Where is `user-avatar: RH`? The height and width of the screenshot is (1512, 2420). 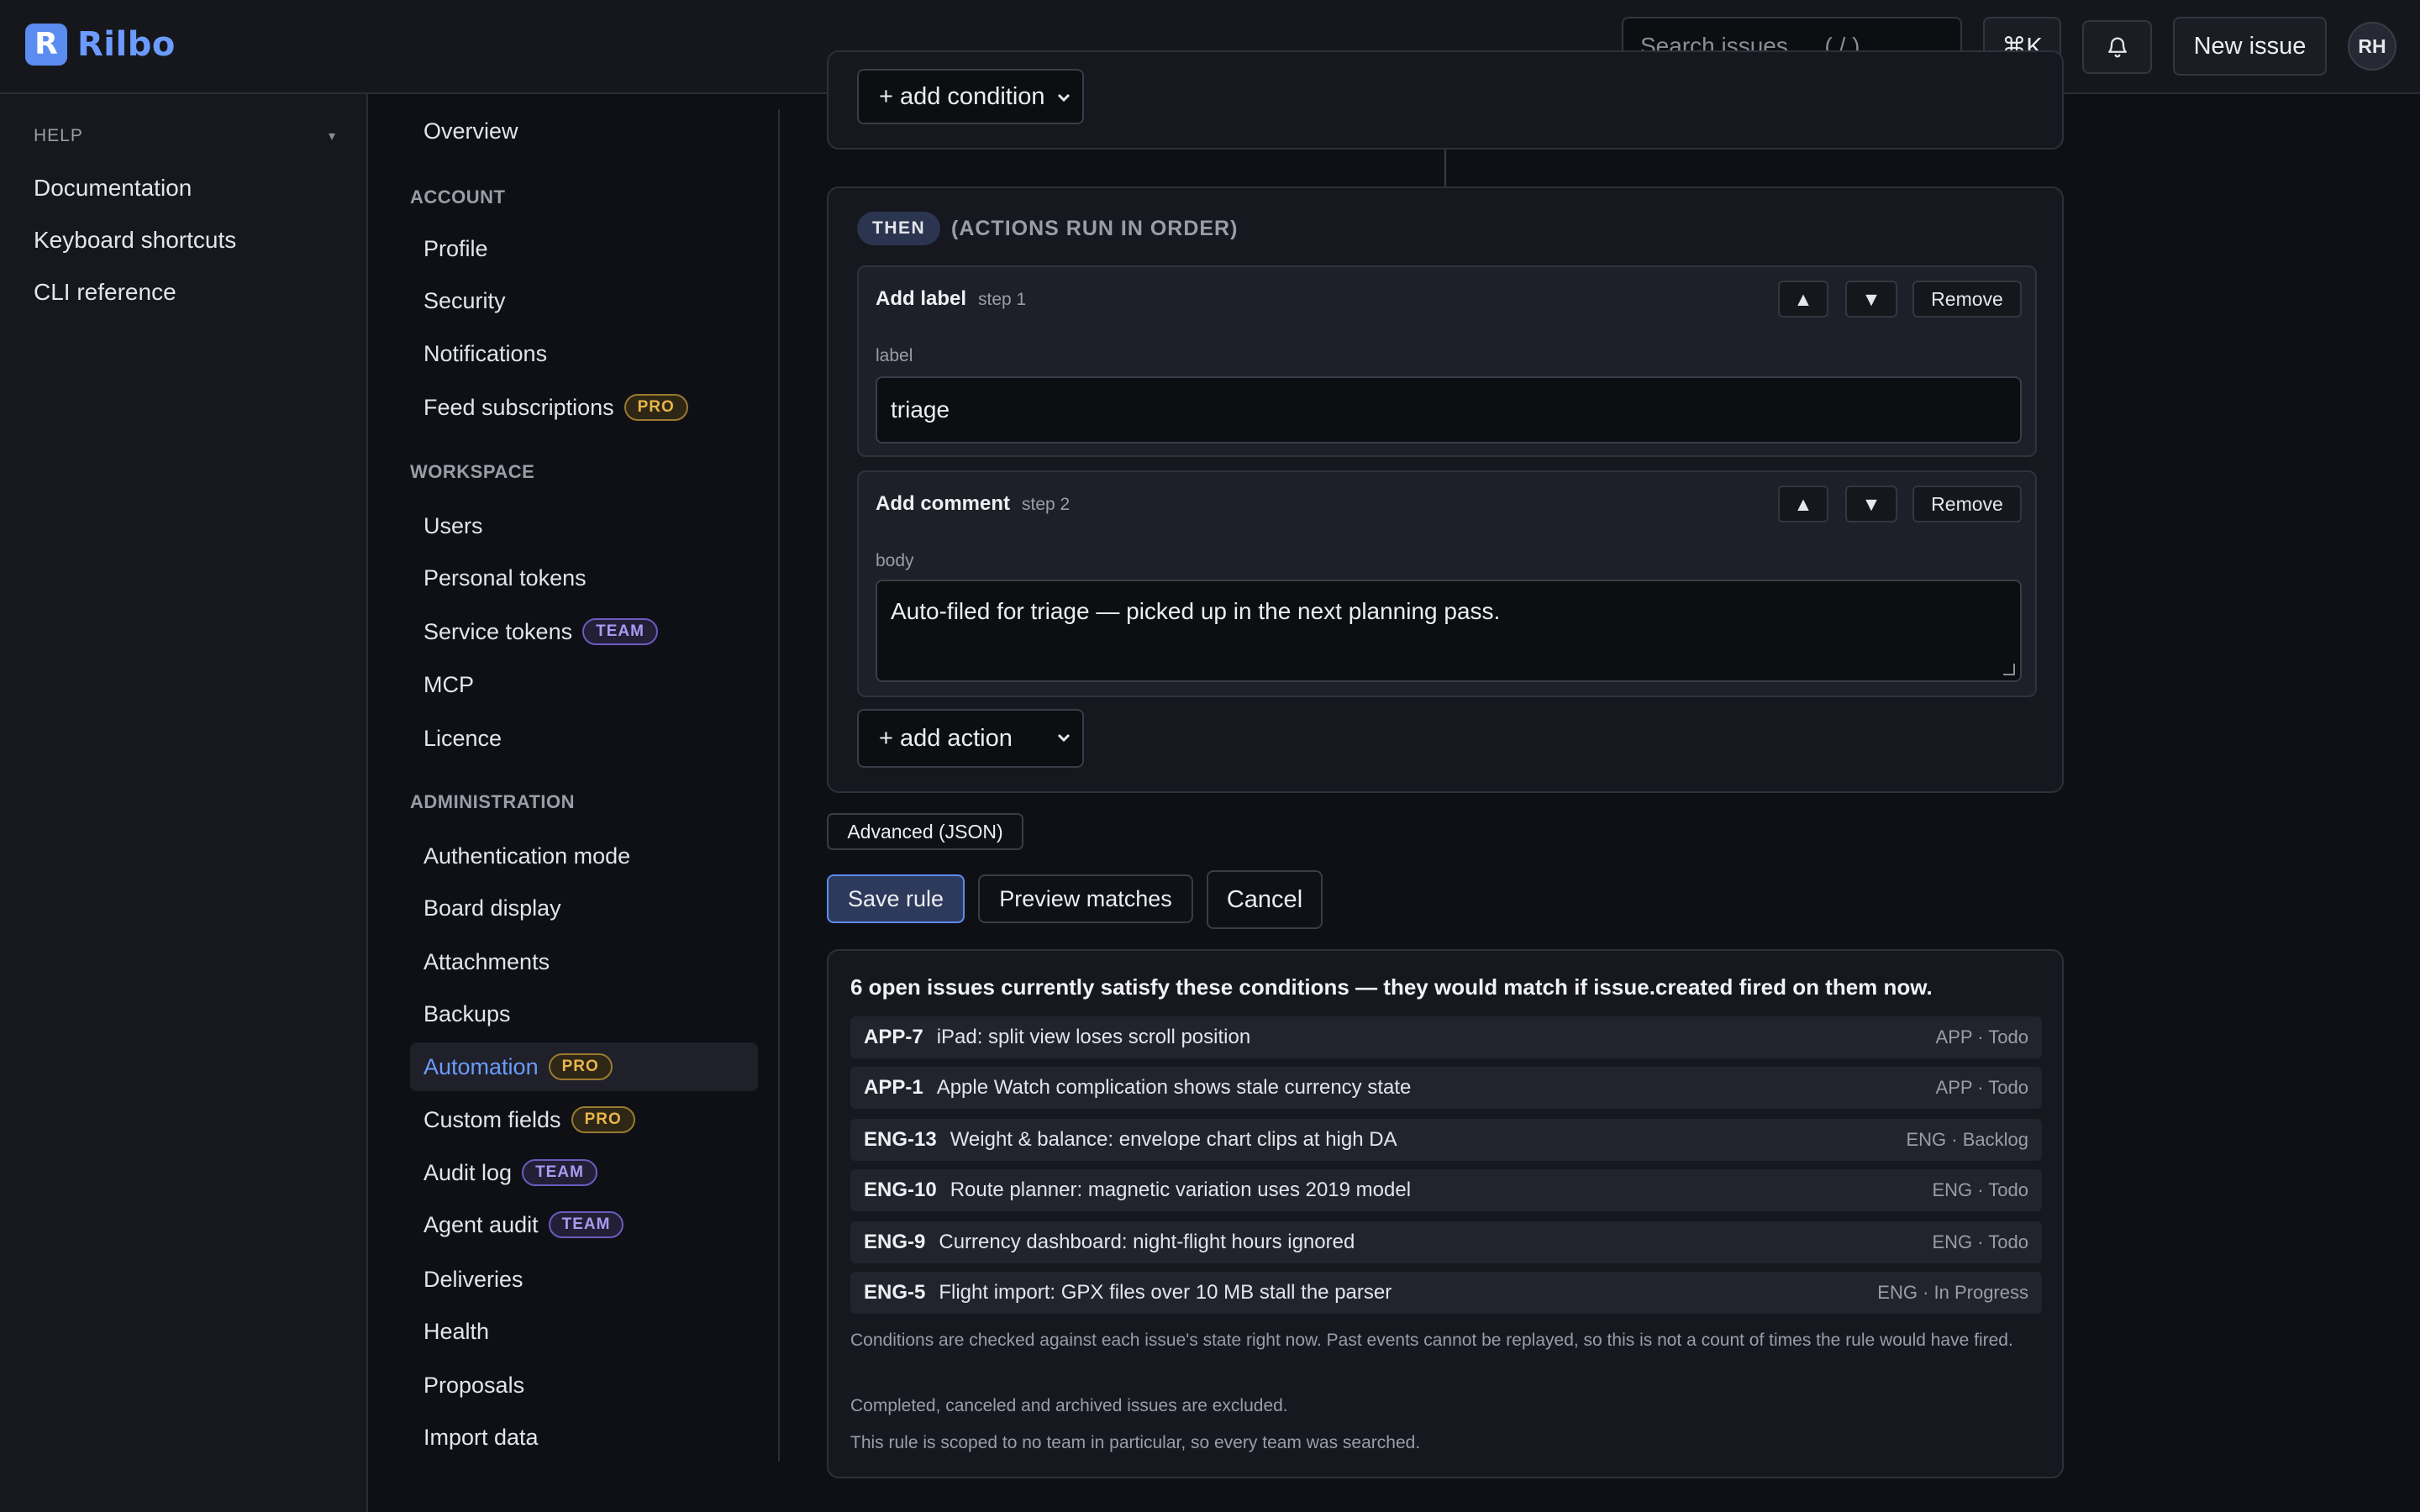 user-avatar: RH is located at coordinates (2372, 46).